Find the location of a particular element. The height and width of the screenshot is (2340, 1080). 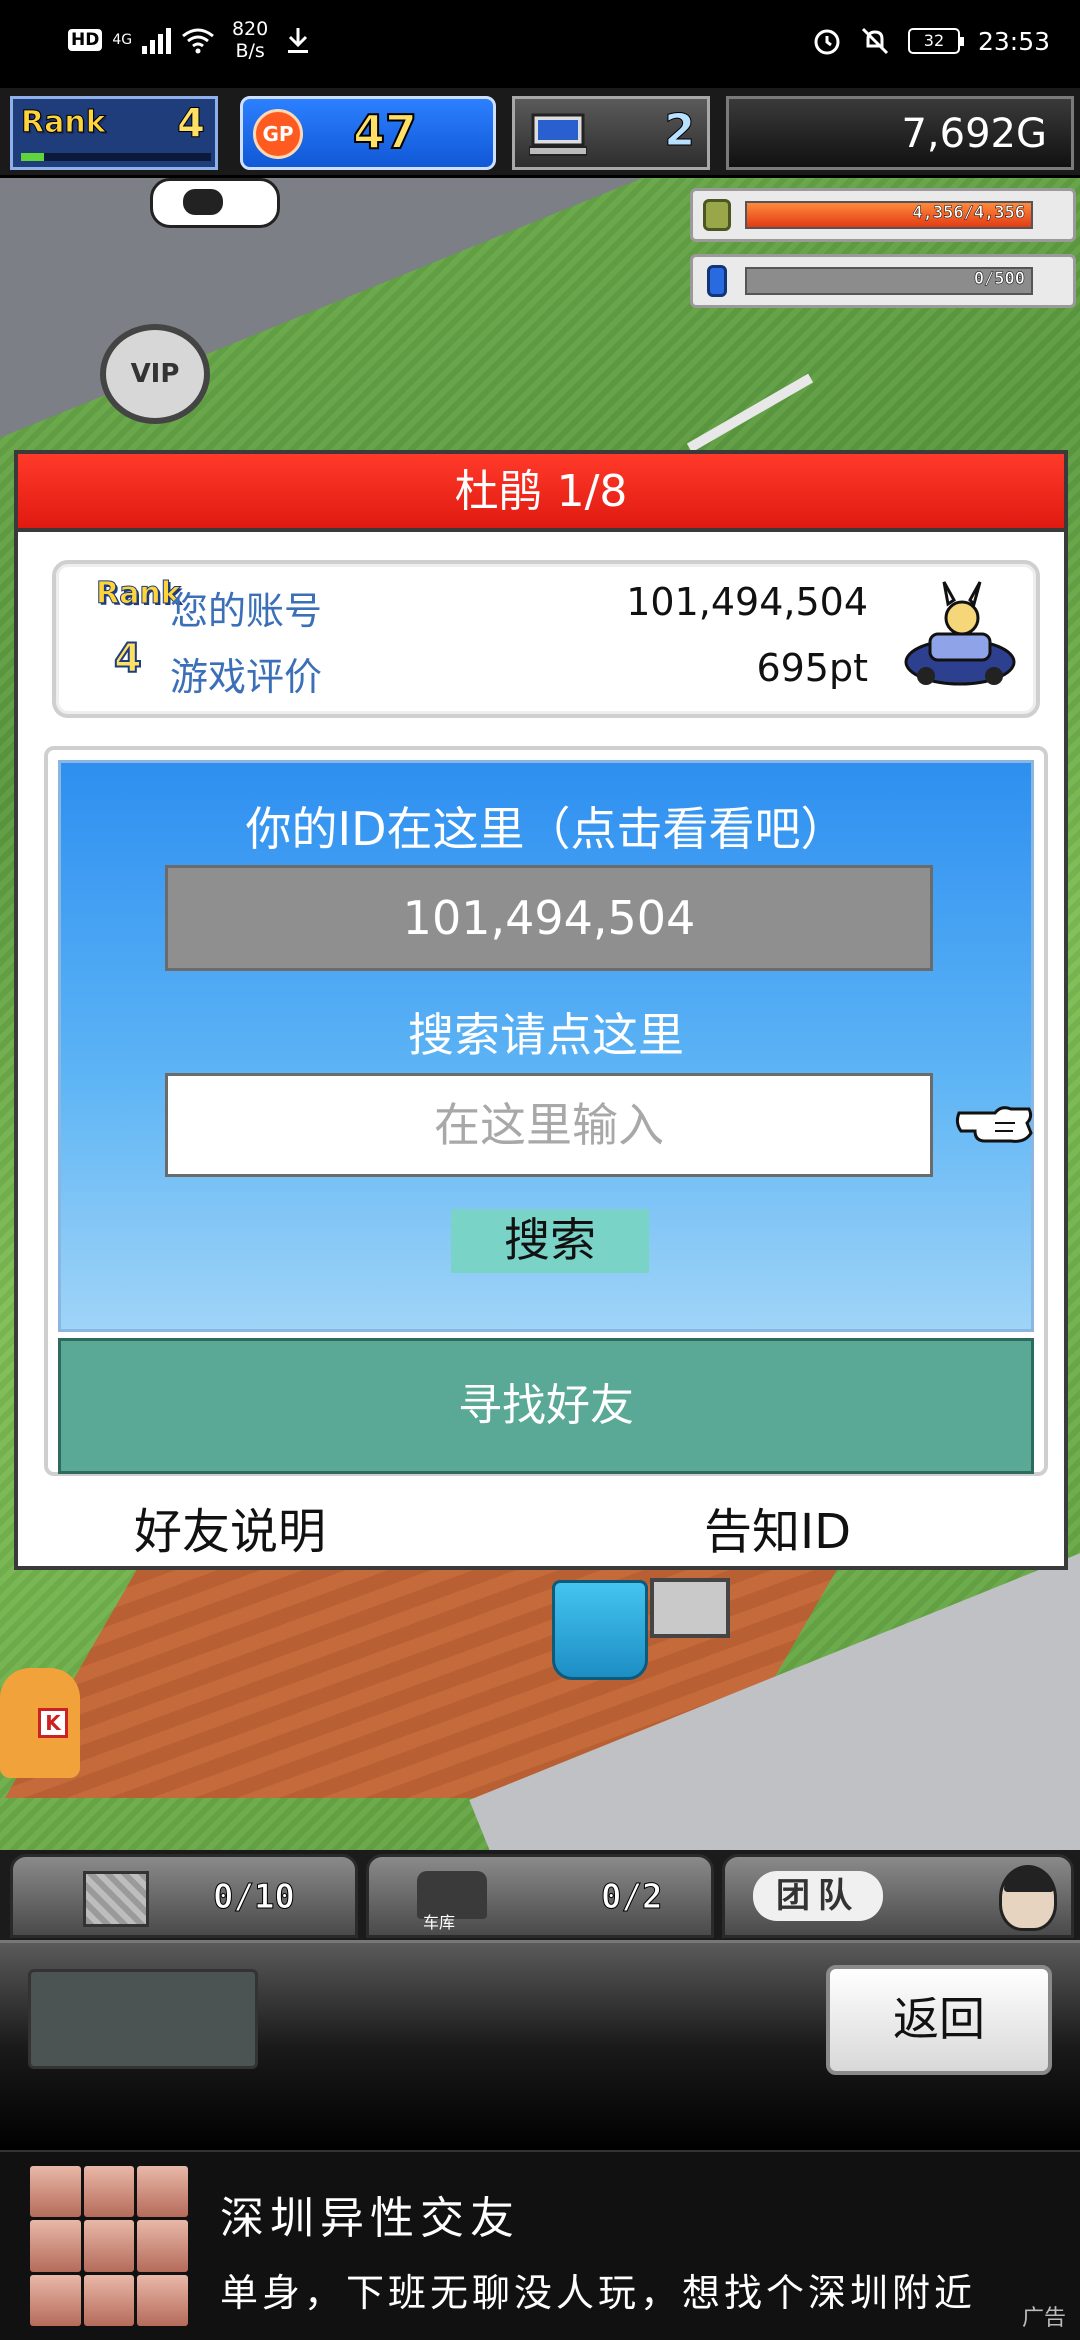

account-label: 您的账号 is located at coordinates (246, 611).